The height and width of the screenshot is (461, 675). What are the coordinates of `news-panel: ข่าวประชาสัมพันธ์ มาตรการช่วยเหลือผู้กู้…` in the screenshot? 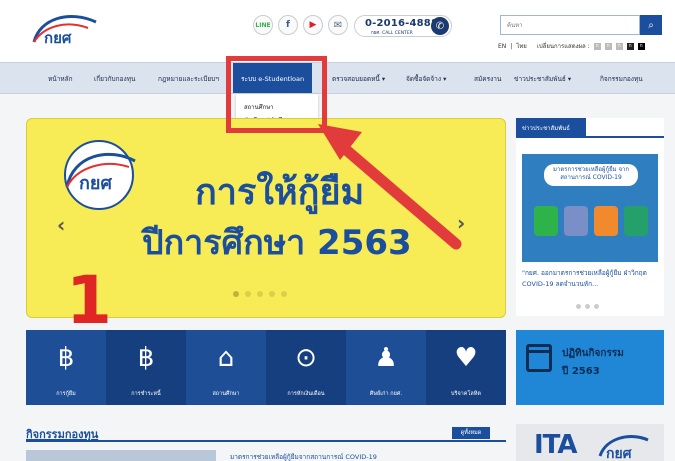 It's located at (590, 217).